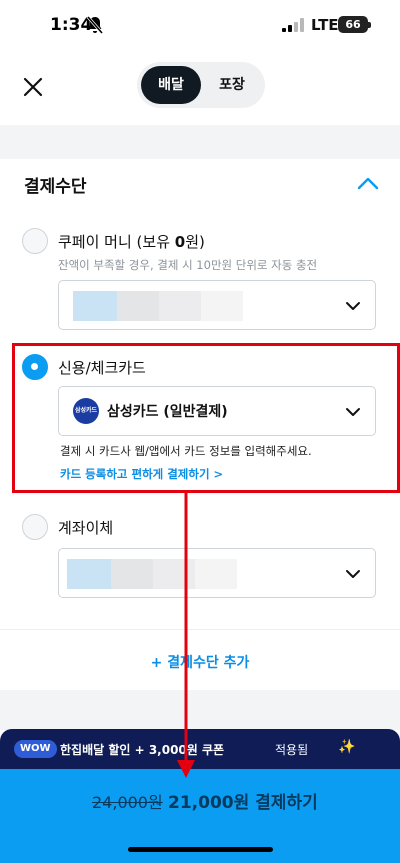  Describe the element at coordinates (353, 24) in the screenshot. I see `battery-icon: 66` at that location.